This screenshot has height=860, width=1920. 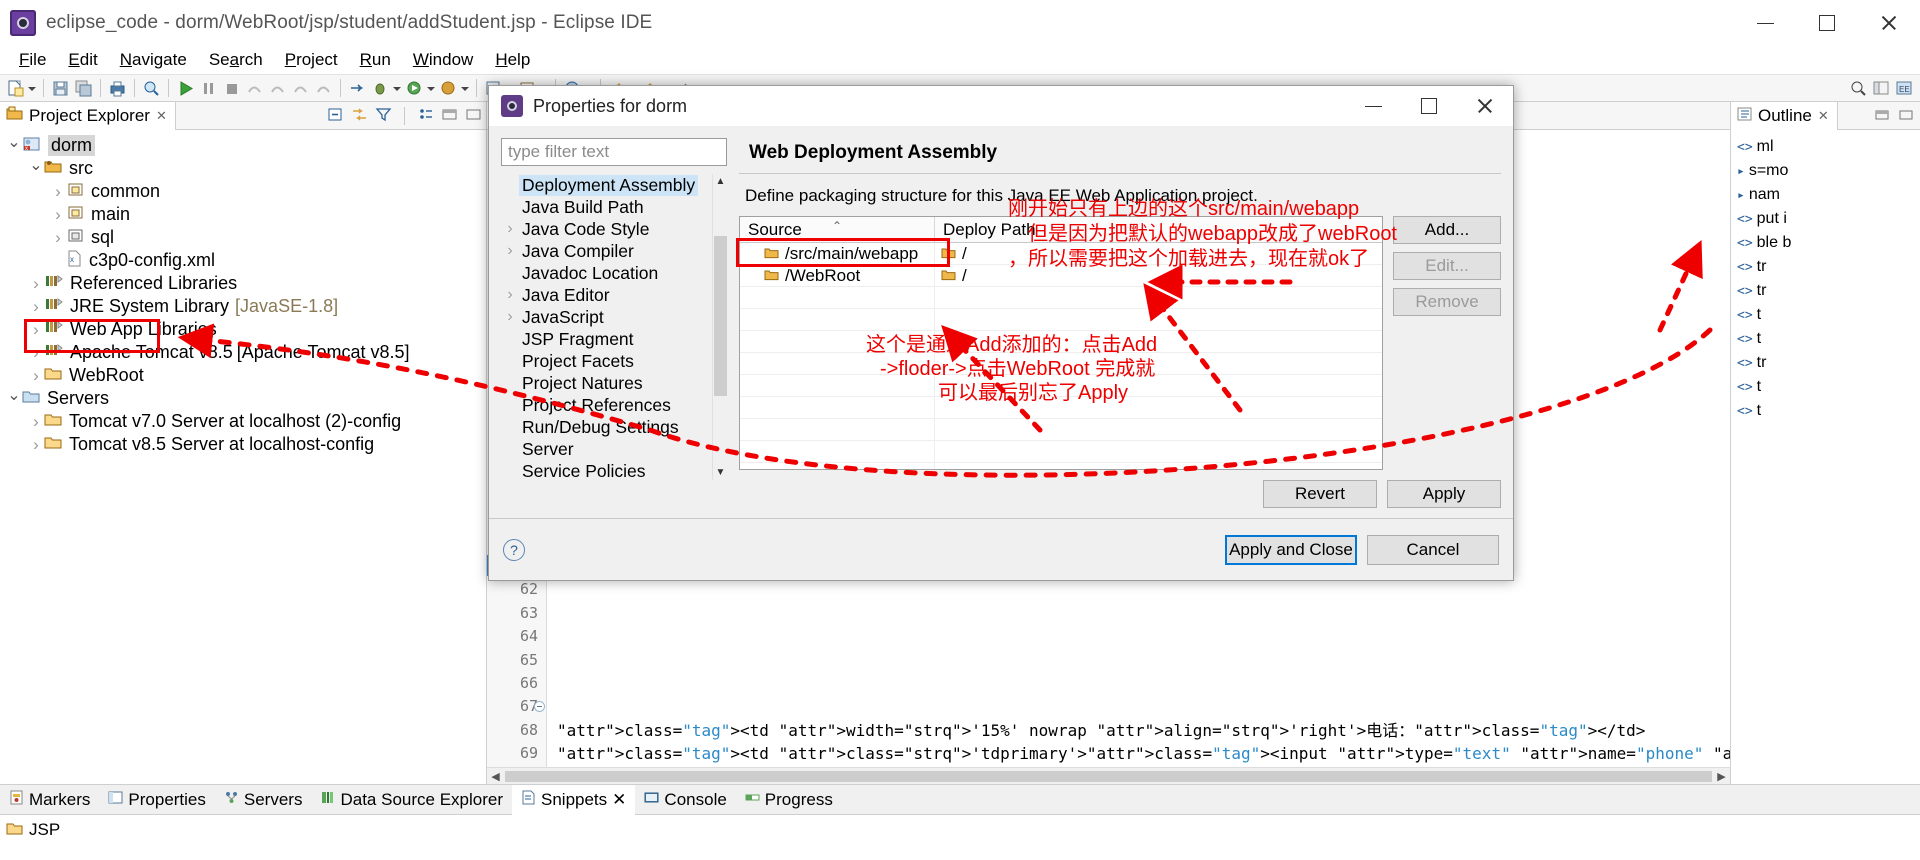 What do you see at coordinates (300, 88) in the screenshot?
I see `step-return-icon` at bounding box center [300, 88].